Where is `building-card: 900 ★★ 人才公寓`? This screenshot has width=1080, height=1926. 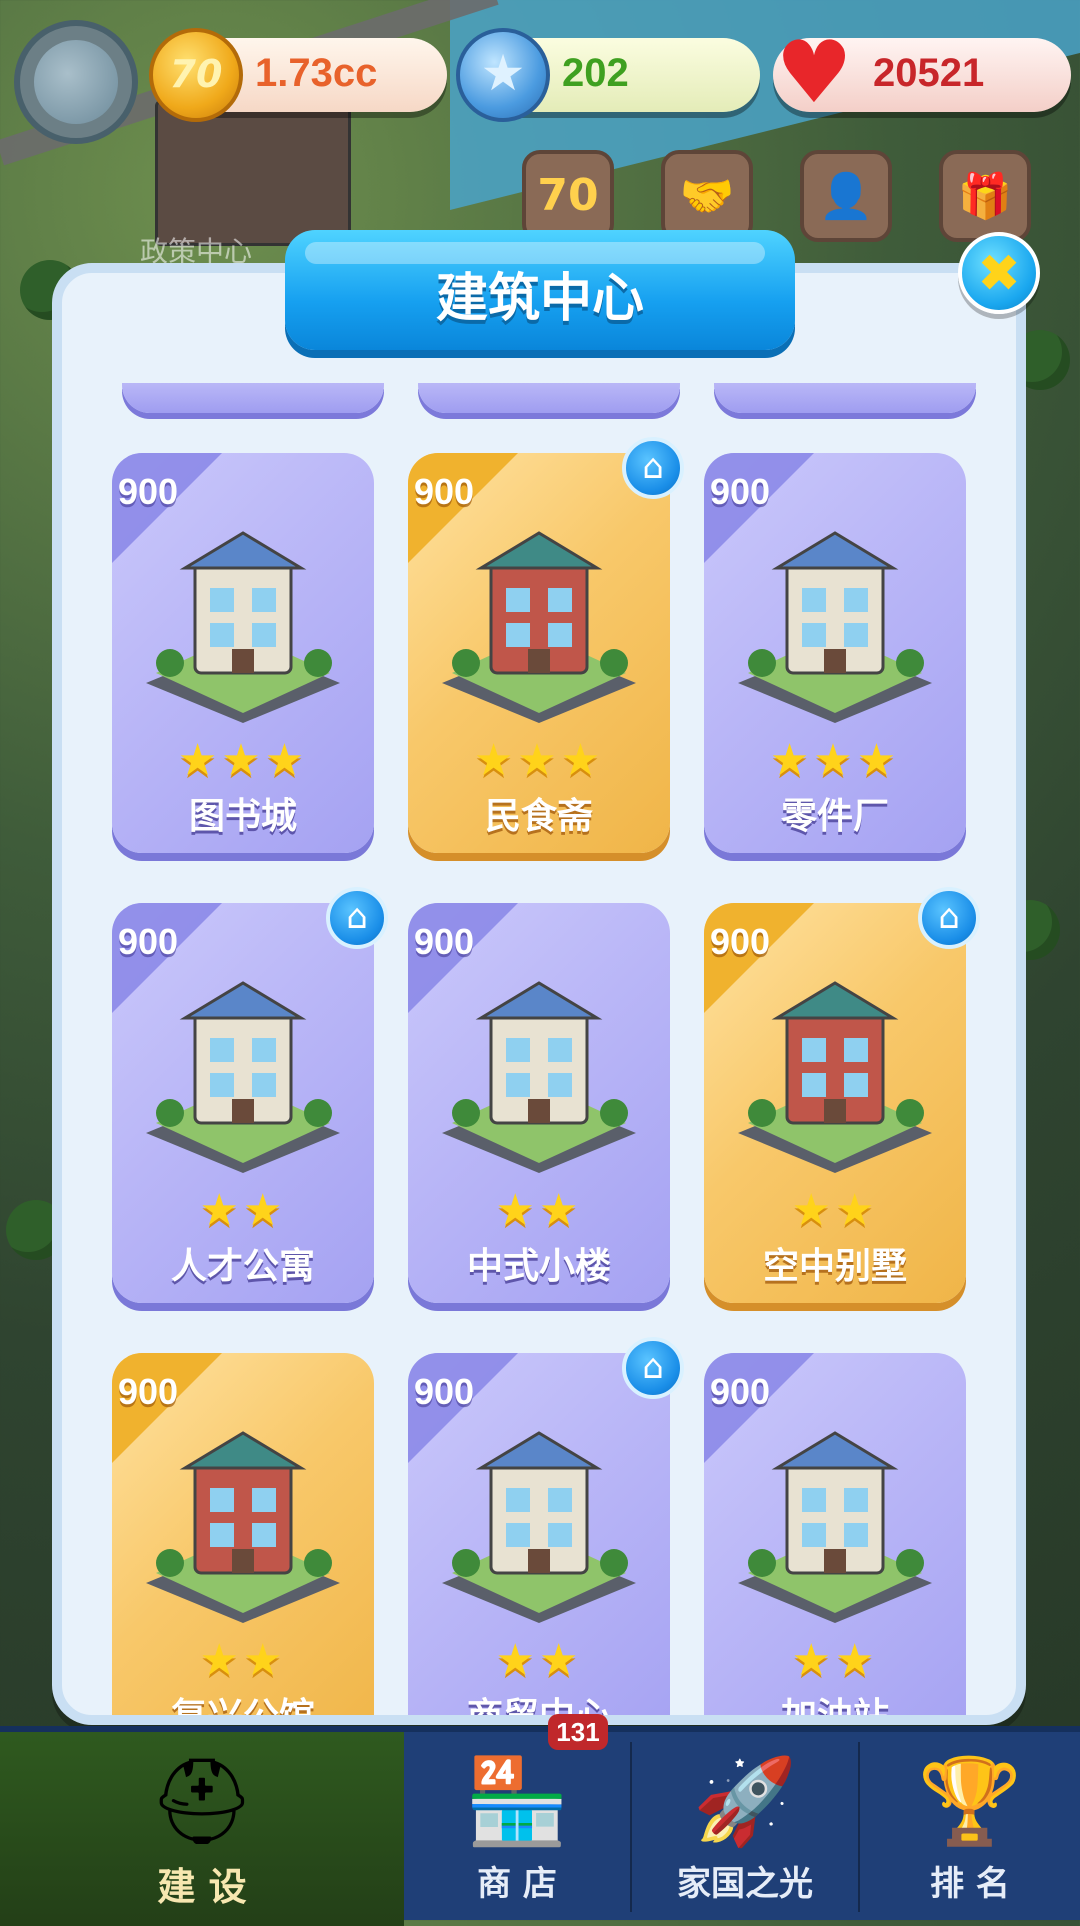 building-card: 900 ★★ 人才公寓 is located at coordinates (243, 1103).